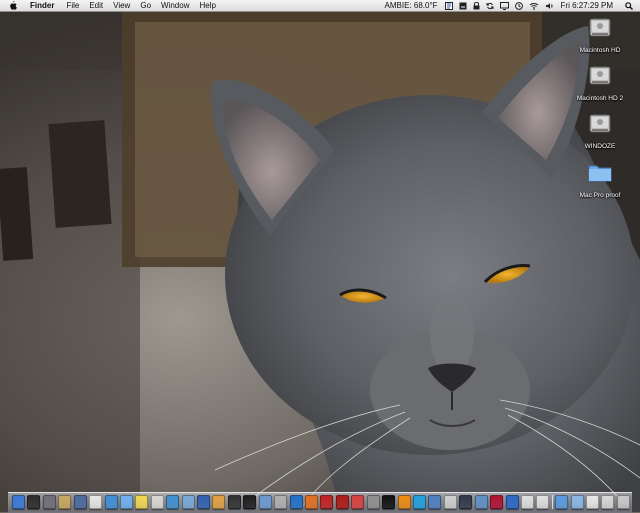 Image resolution: width=640 pixels, height=513 pixels. Describe the element at coordinates (157, 502) in the screenshot. I see `dock-textedit-icon` at that location.